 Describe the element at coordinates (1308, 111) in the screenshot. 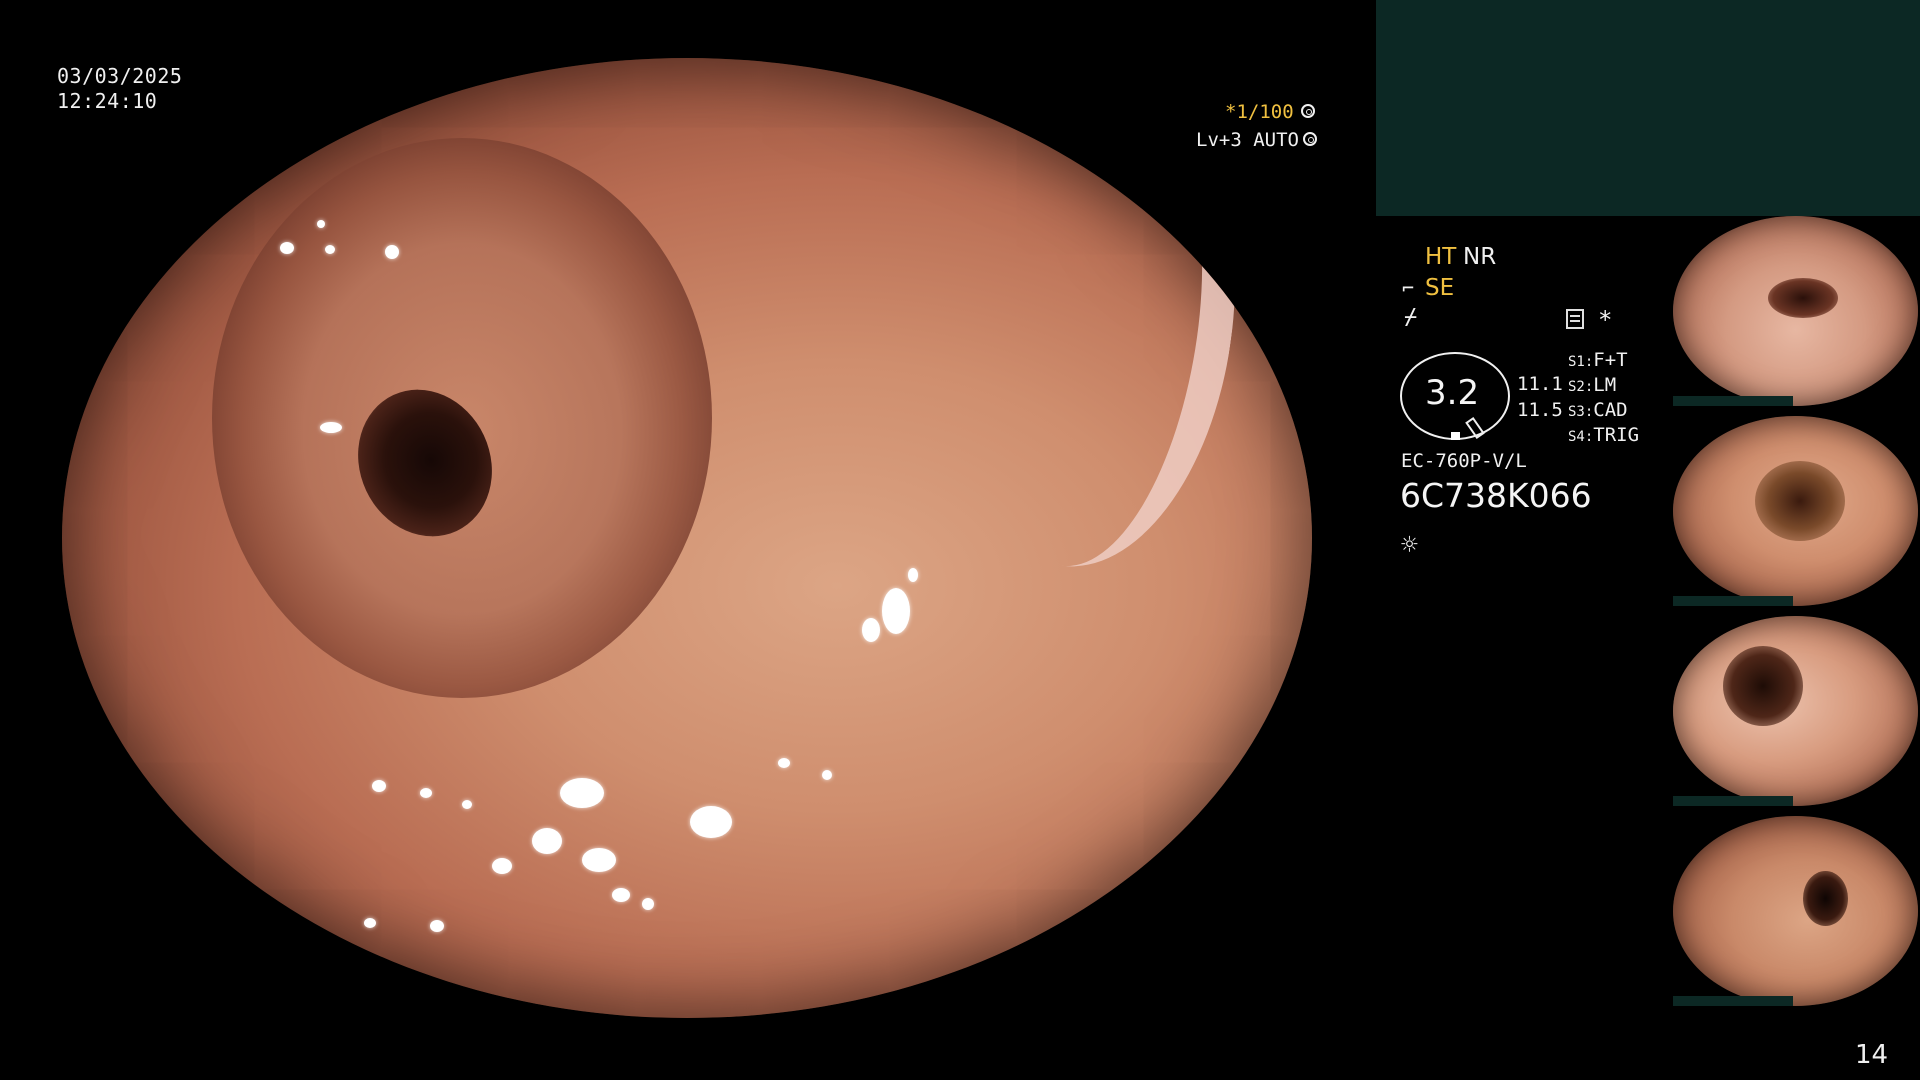

I see `shutter-icon` at that location.